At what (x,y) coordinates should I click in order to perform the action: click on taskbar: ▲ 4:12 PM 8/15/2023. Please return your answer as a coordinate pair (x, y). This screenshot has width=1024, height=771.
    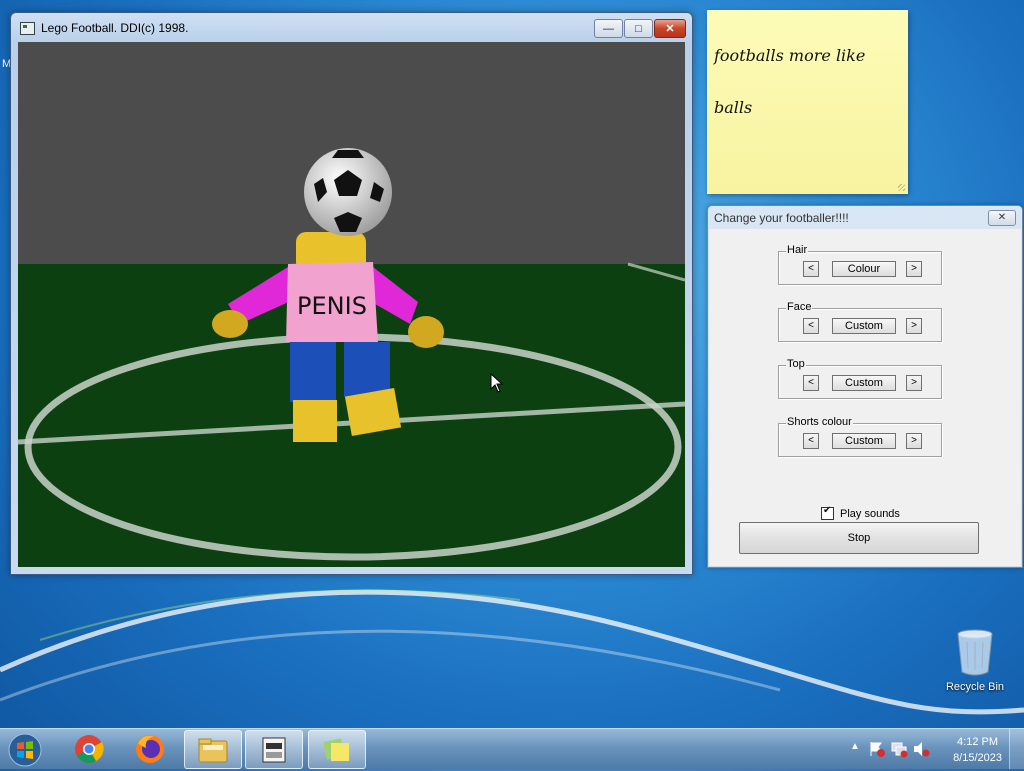
    Looking at the image, I should click on (512, 748).